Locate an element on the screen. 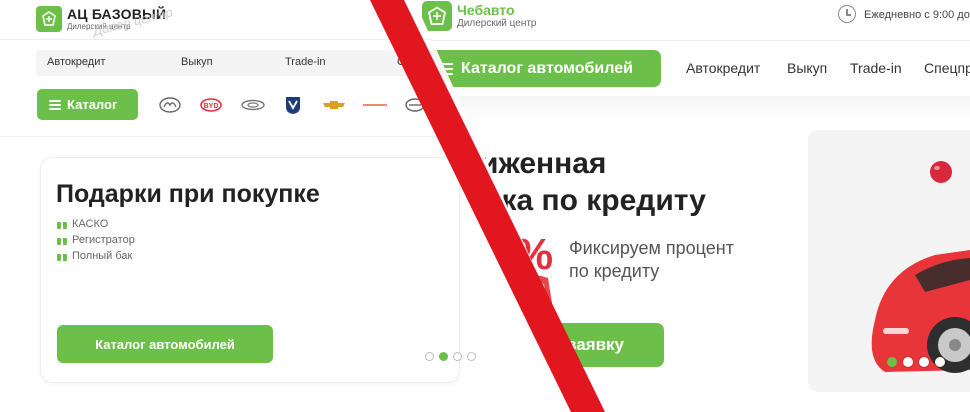 The height and width of the screenshot is (412, 970). gift-item-label: КАСКО is located at coordinates (90, 224).